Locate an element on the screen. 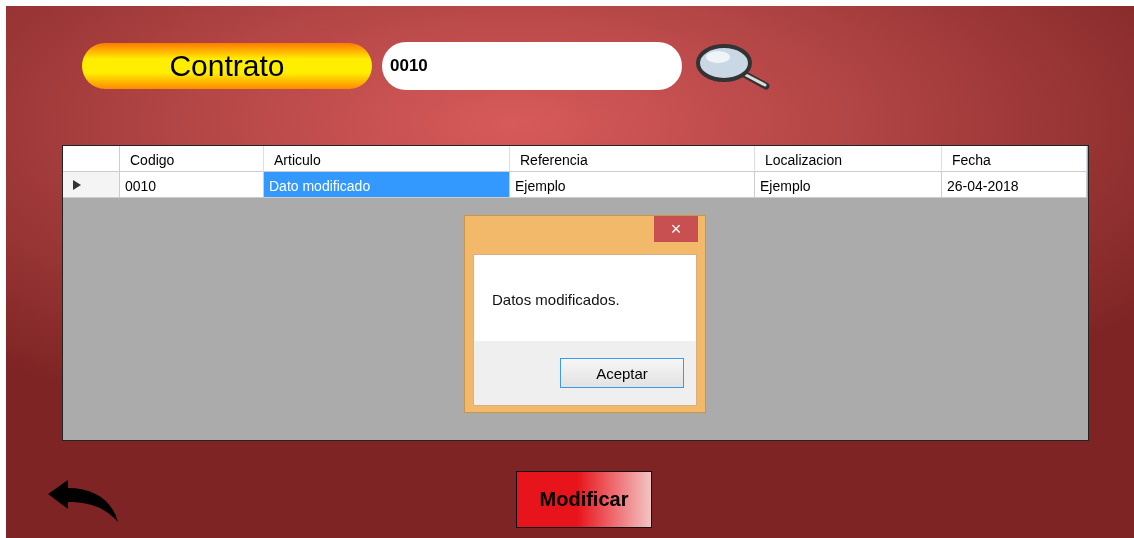  search-icon is located at coordinates (733, 66).